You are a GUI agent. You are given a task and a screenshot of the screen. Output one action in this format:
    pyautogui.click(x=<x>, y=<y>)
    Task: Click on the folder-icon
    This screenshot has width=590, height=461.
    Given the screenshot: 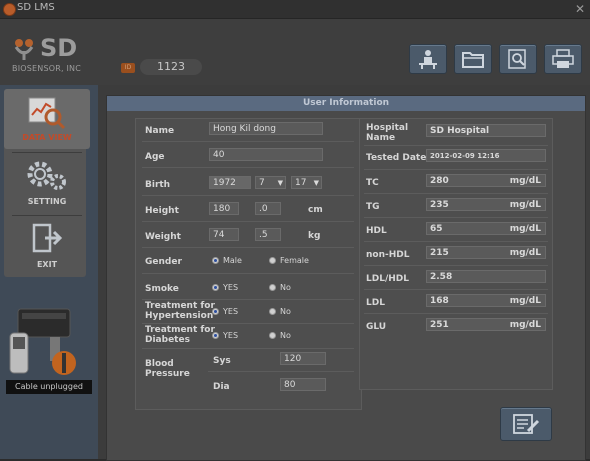 What is the action you would take?
    pyautogui.click(x=473, y=60)
    